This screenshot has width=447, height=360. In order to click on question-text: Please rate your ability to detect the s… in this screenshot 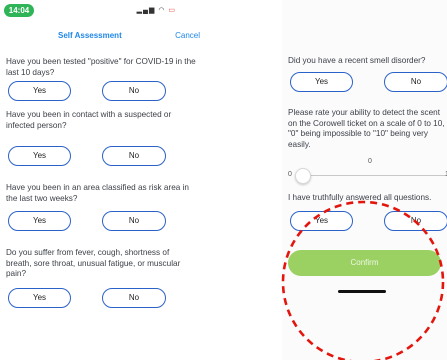, I will do `click(366, 128)`.